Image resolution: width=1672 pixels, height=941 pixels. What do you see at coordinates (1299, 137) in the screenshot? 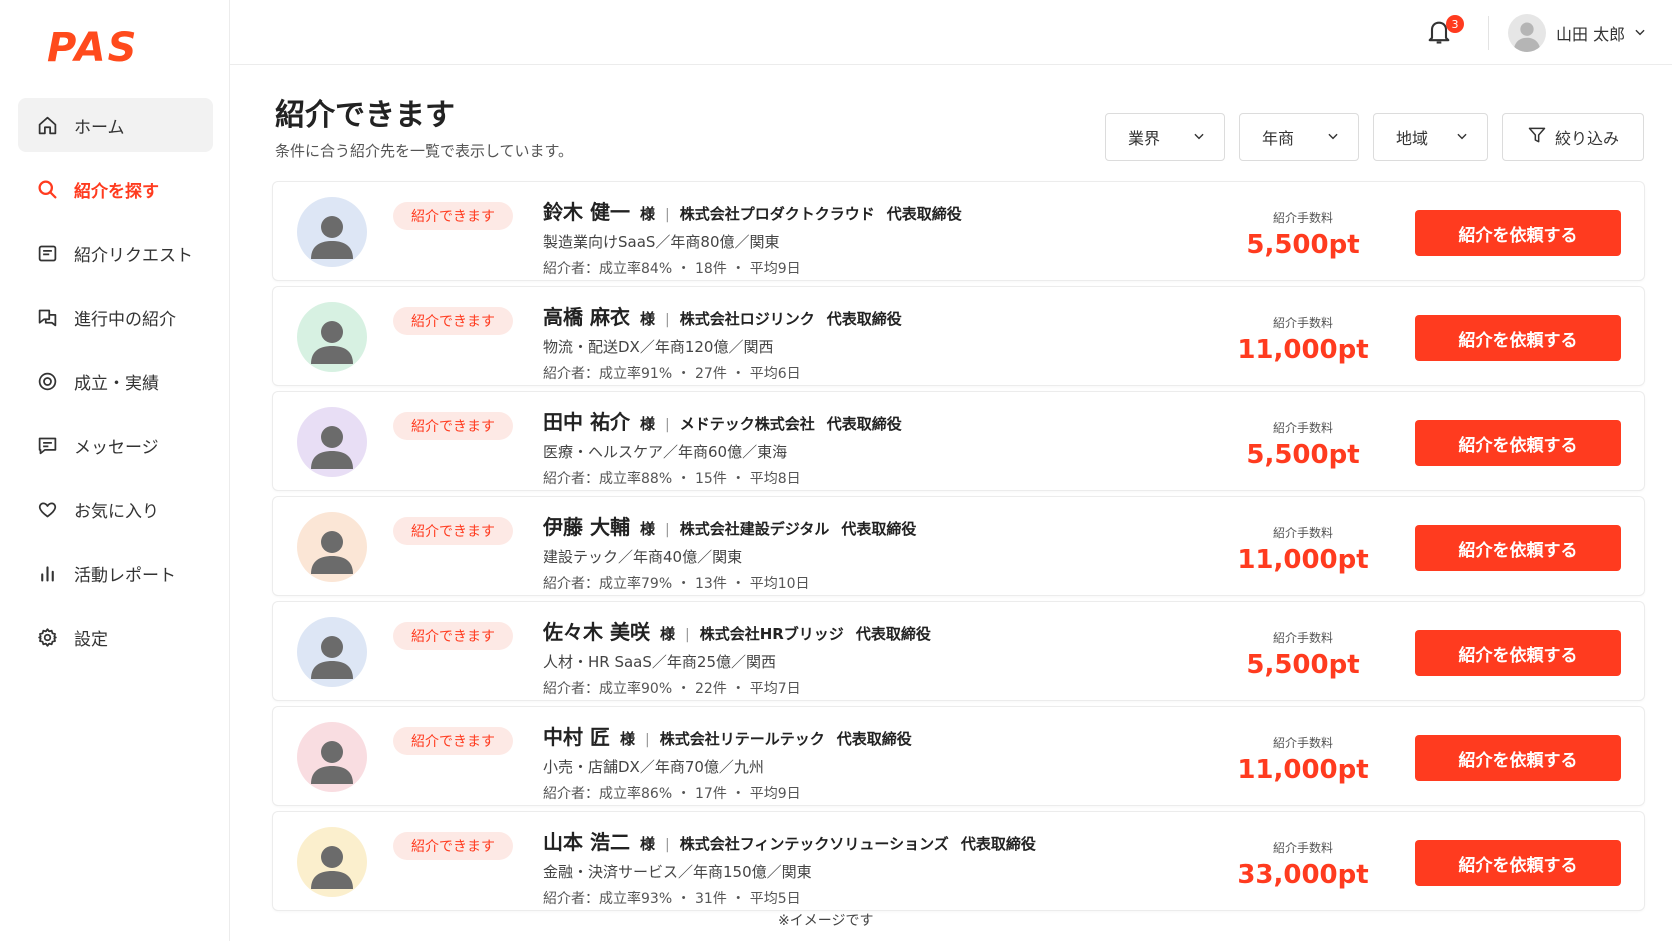
I see `revenue-filter: 年商` at bounding box center [1299, 137].